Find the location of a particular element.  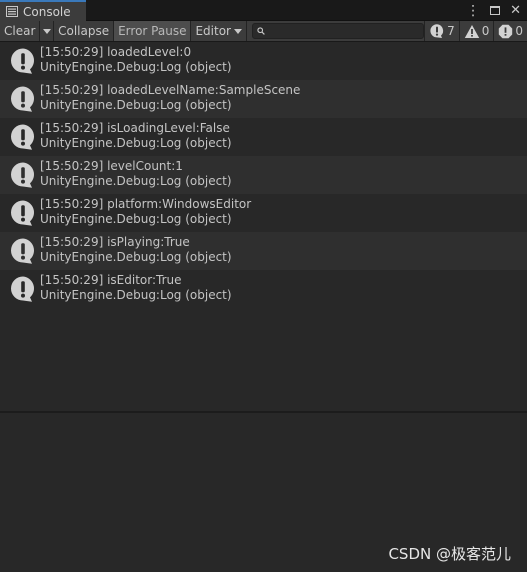

log-message: [15:50:29] levelCount:1 is located at coordinates (111, 166).